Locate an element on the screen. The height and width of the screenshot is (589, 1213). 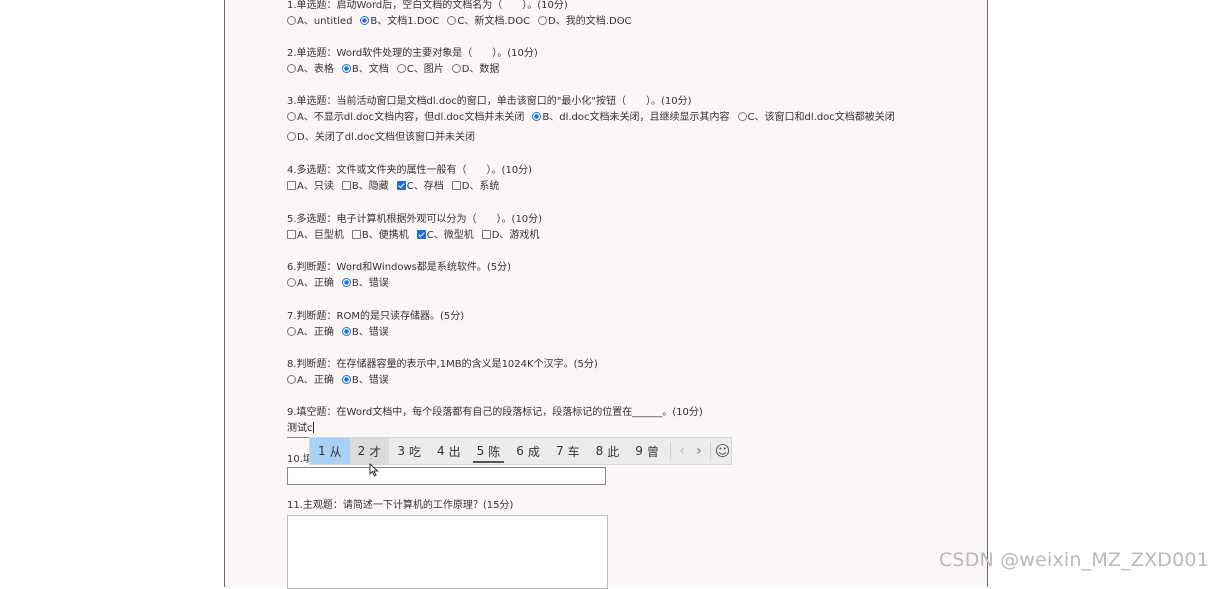
option-label: C、新文档.DOC is located at coordinates (494, 21).